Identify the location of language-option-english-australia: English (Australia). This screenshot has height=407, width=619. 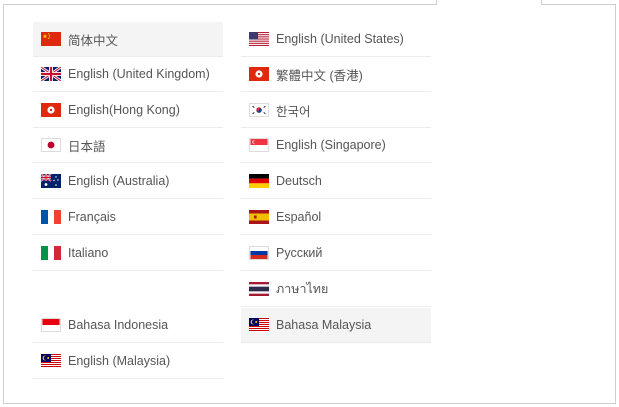
(128, 181).